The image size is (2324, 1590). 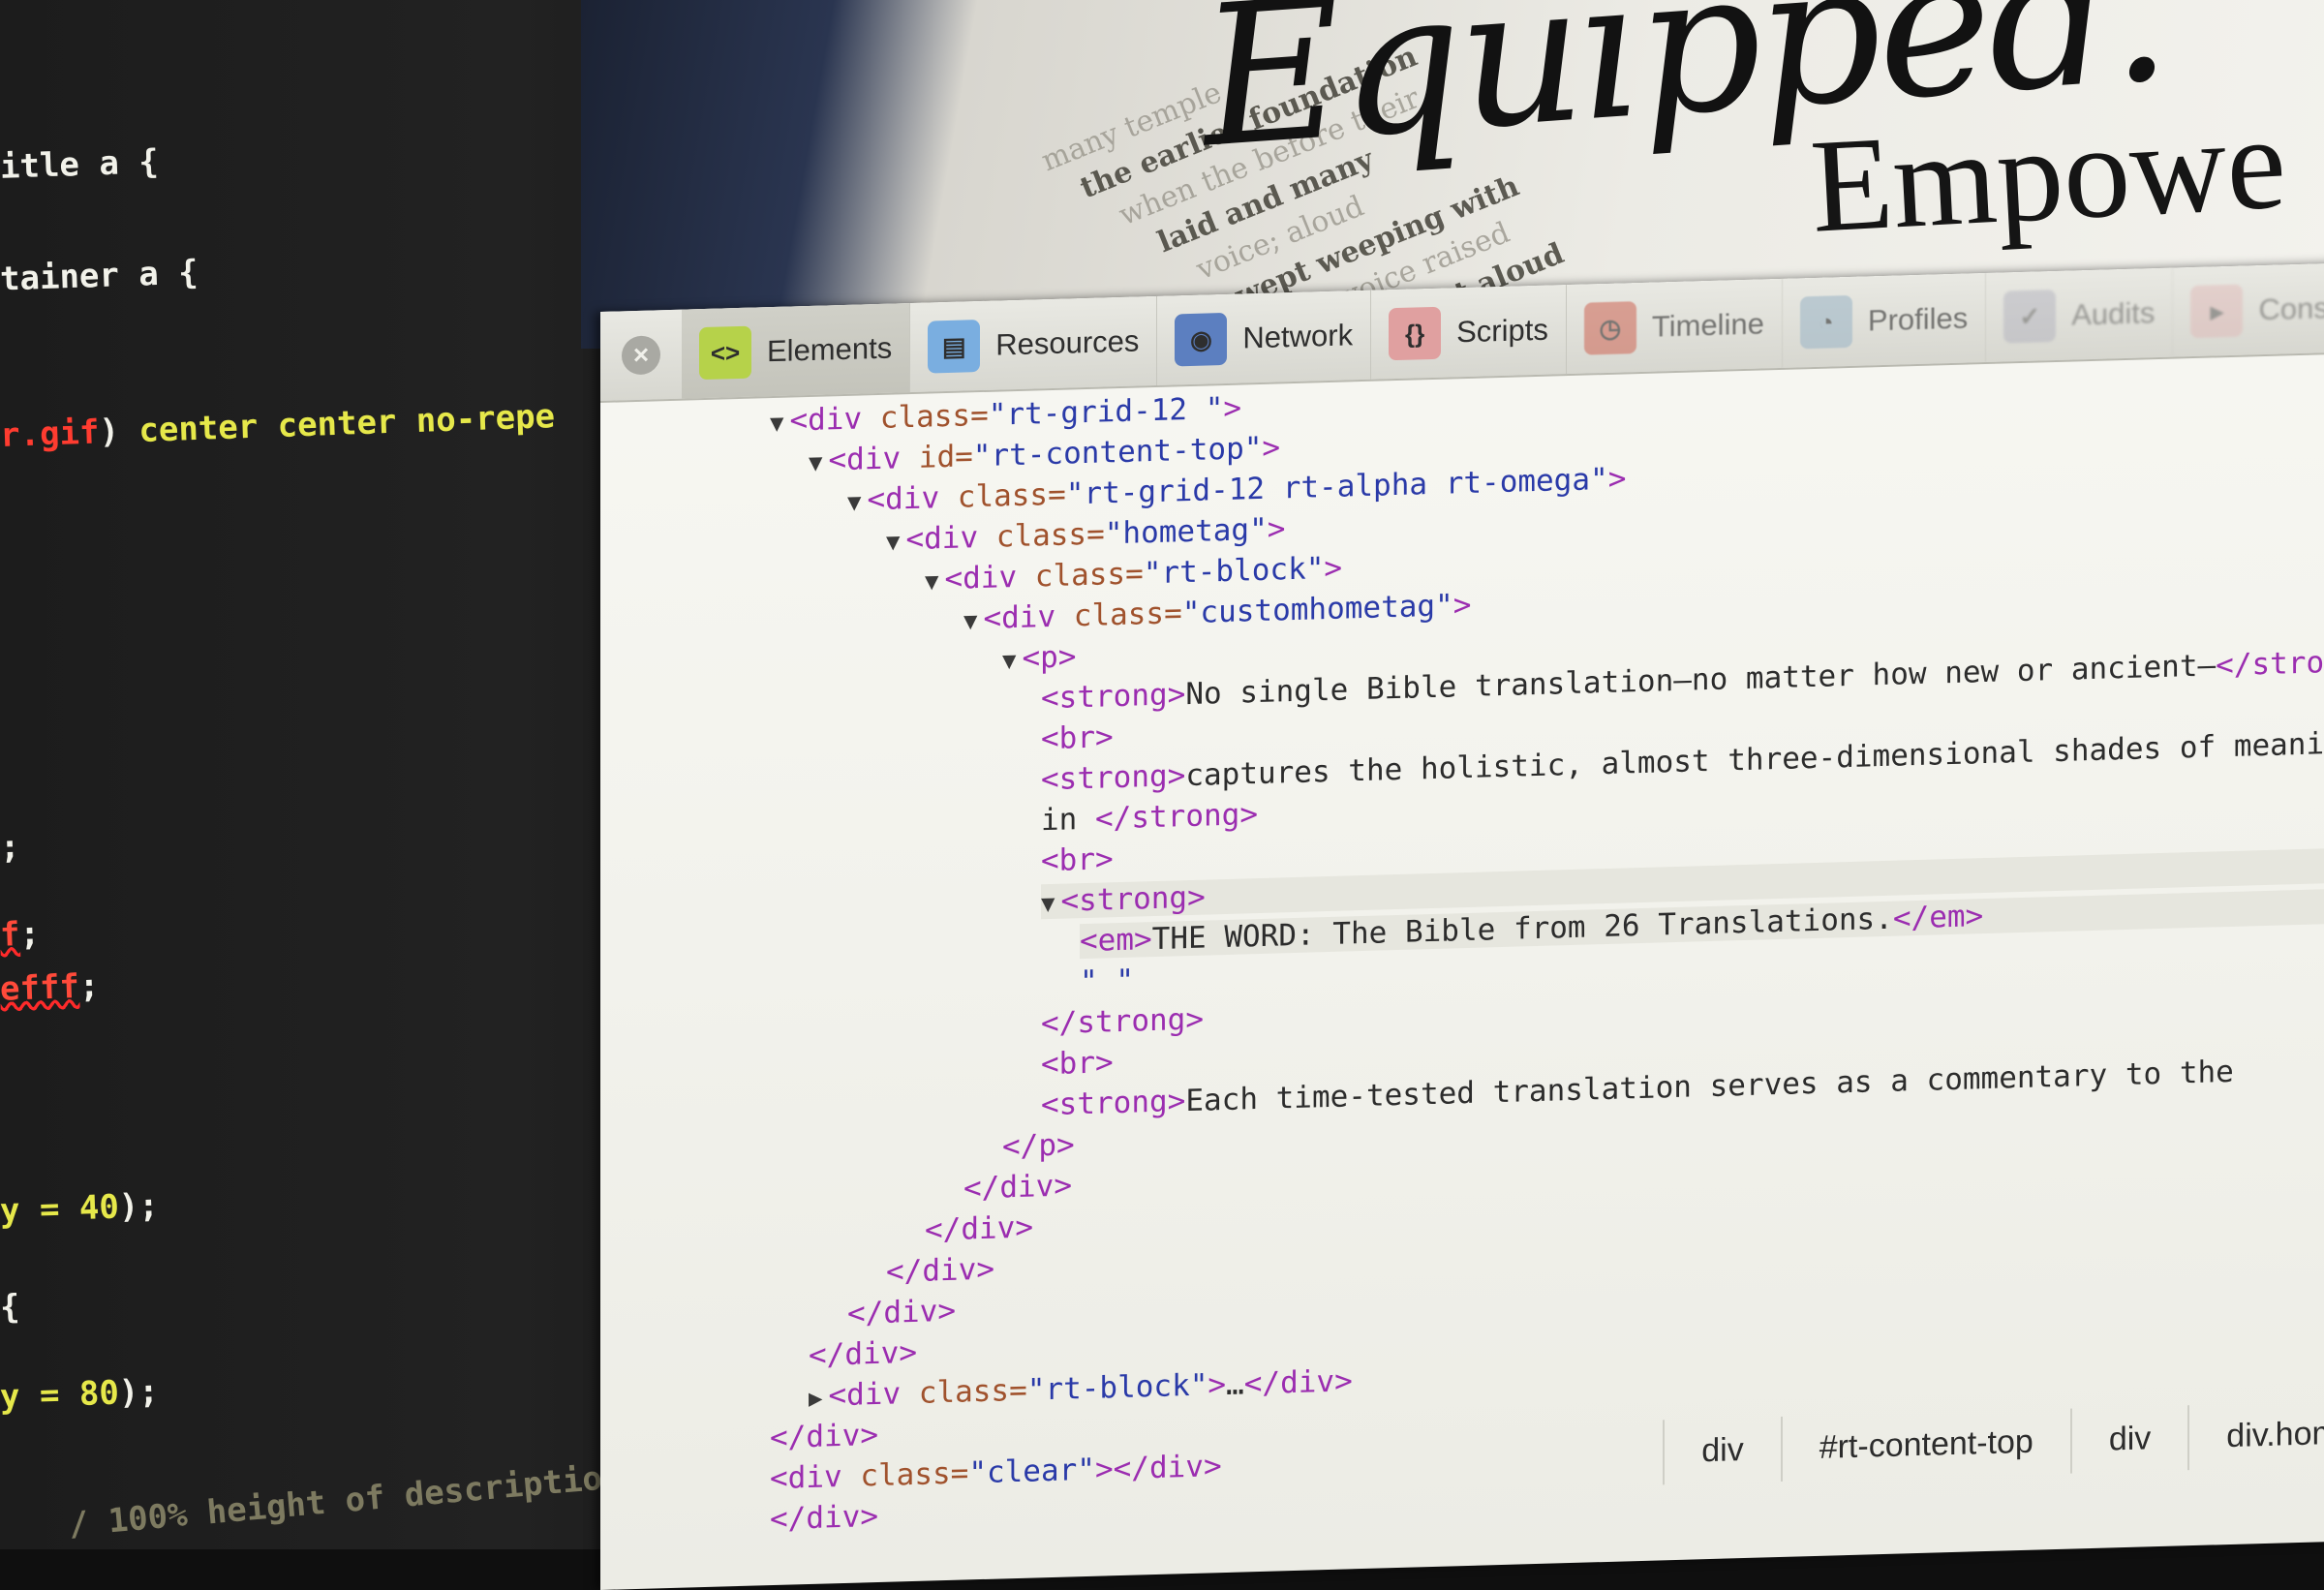 I want to click on code-token: tainer a {, so click(x=100, y=276).